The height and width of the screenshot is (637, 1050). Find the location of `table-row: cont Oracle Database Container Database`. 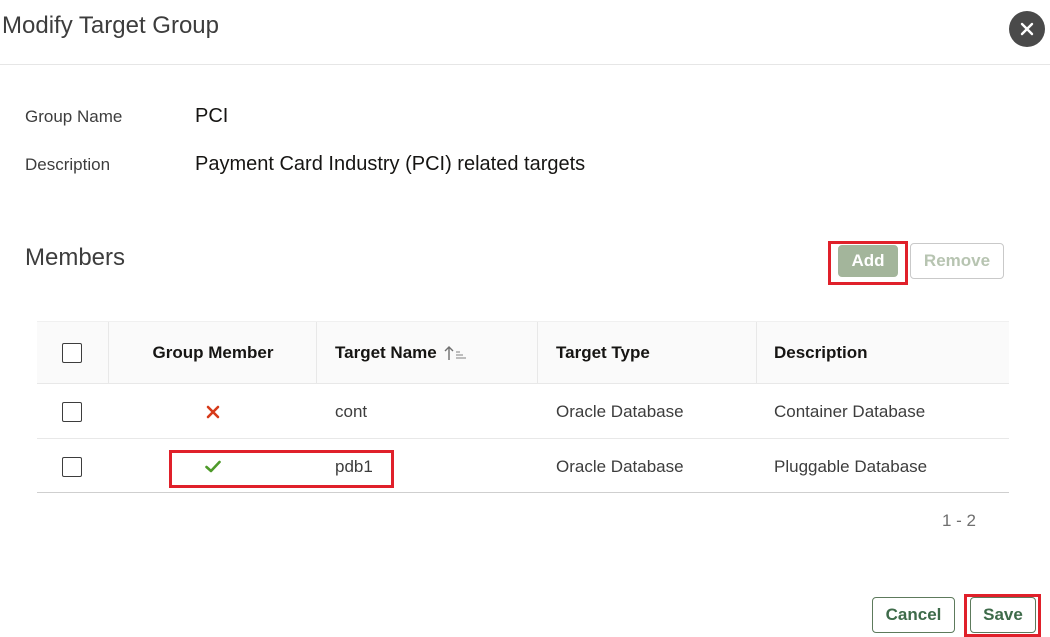

table-row: cont Oracle Database Container Database is located at coordinates (523, 410).